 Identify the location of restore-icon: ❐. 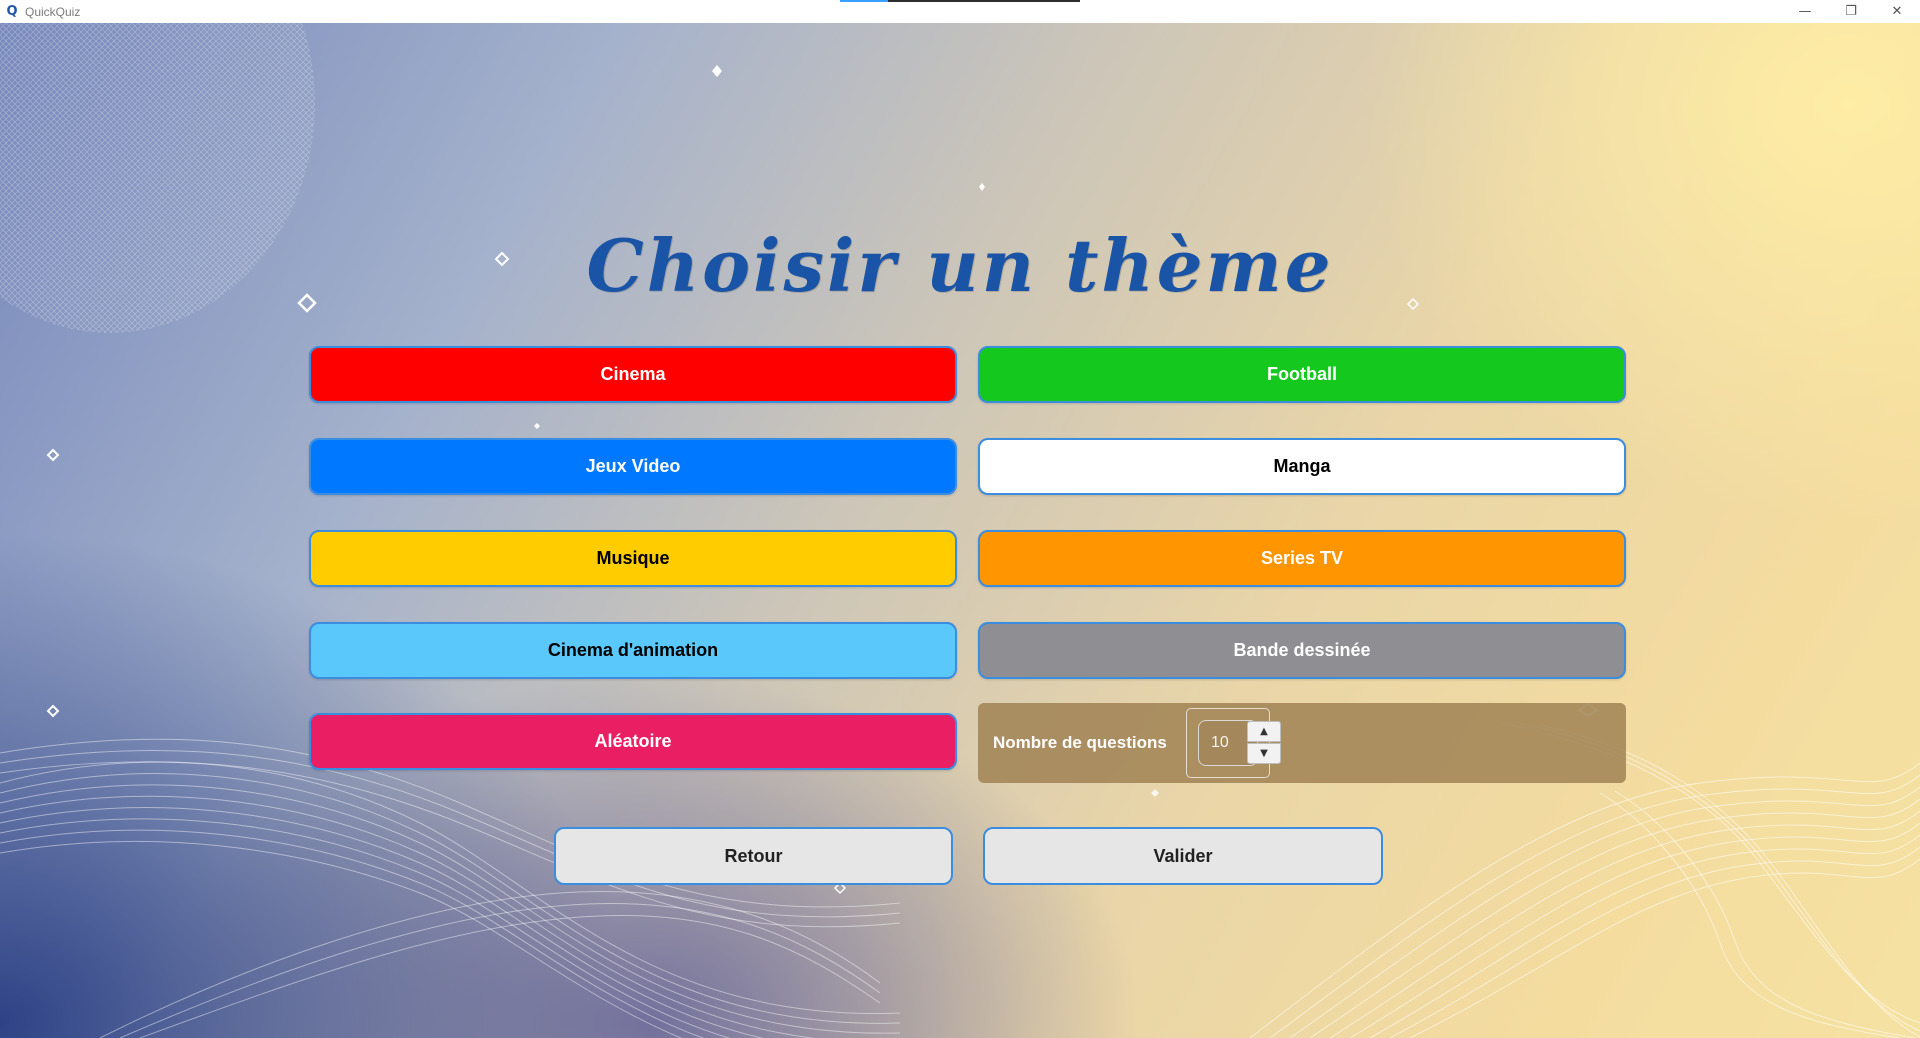
(1851, 11).